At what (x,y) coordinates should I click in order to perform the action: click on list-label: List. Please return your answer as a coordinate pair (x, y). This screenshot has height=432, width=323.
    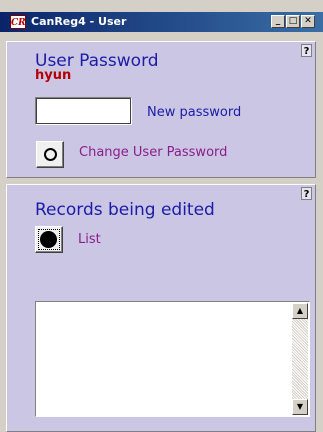
    Looking at the image, I should click on (89, 239).